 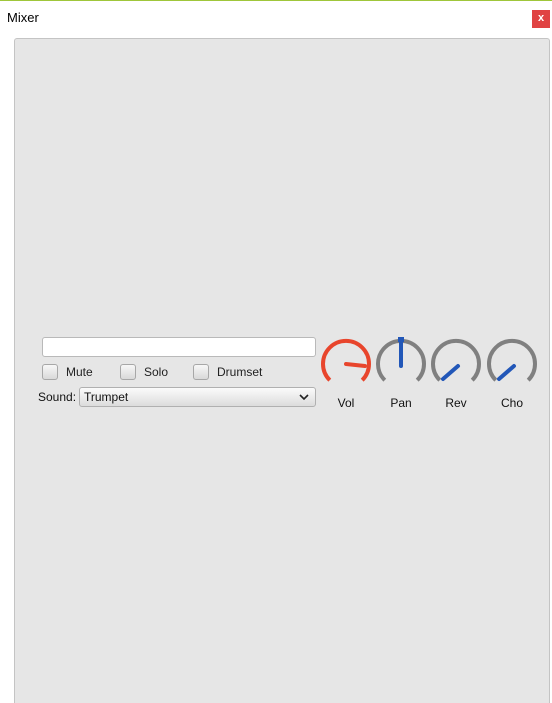 What do you see at coordinates (541, 19) in the screenshot?
I see `close-button: x` at bounding box center [541, 19].